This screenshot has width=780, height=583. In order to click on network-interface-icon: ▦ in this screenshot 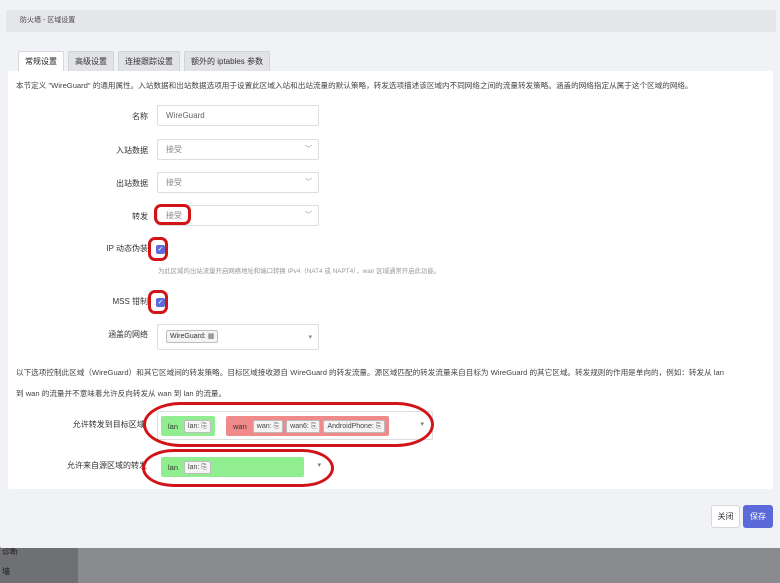, I will do `click(211, 336)`.